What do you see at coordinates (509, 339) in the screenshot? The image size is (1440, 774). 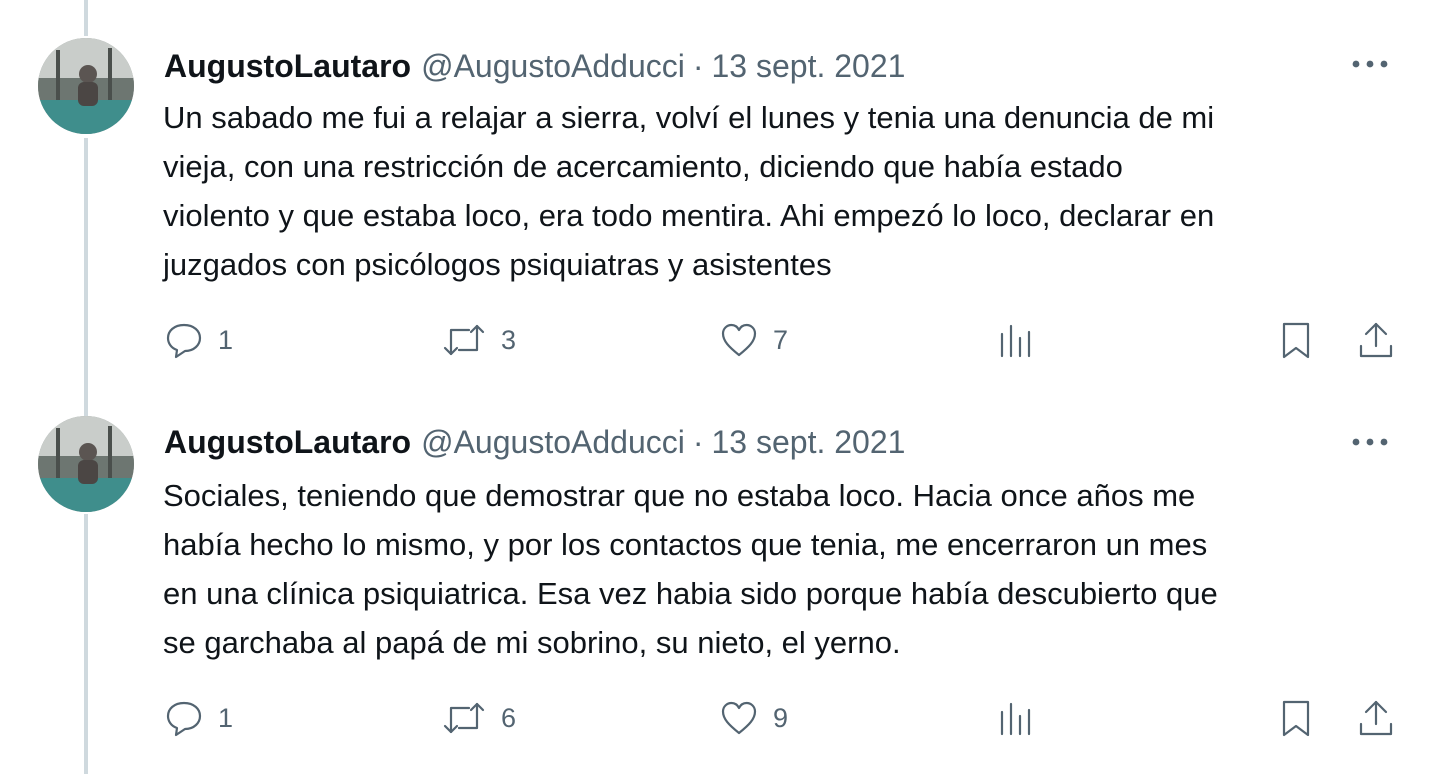 I see `retweet-count: 3` at bounding box center [509, 339].